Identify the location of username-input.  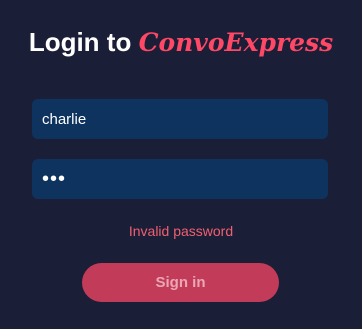
(180, 119).